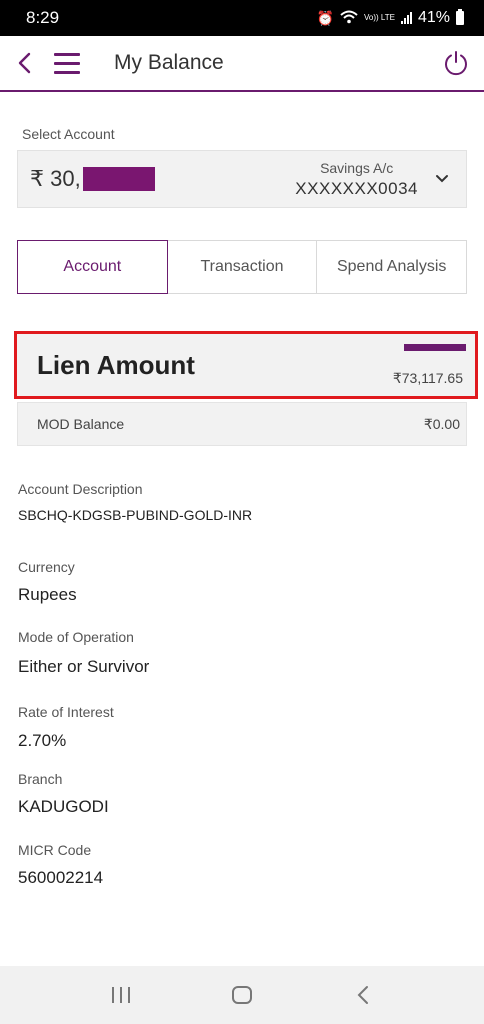 The image size is (484, 1024). Describe the element at coordinates (55, 850) in the screenshot. I see `micr-code-label: MICR Code` at that location.